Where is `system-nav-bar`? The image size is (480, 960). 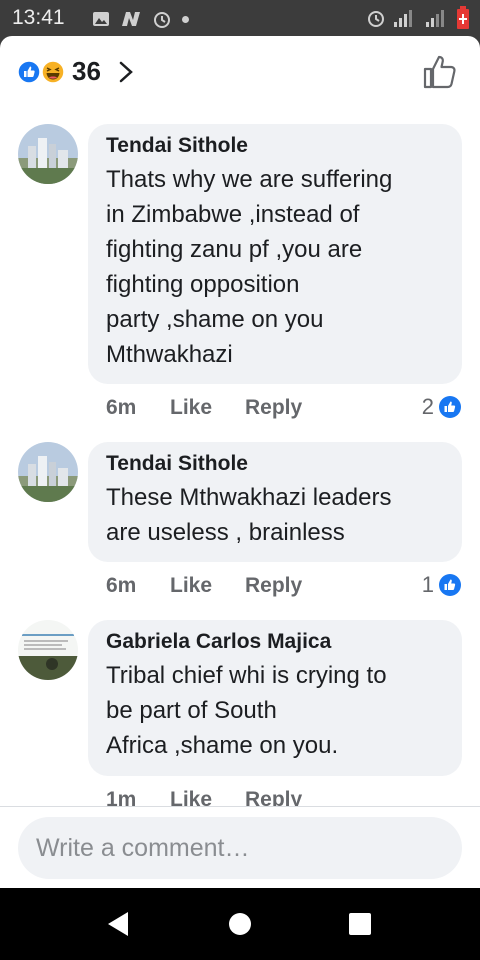 system-nav-bar is located at coordinates (240, 924).